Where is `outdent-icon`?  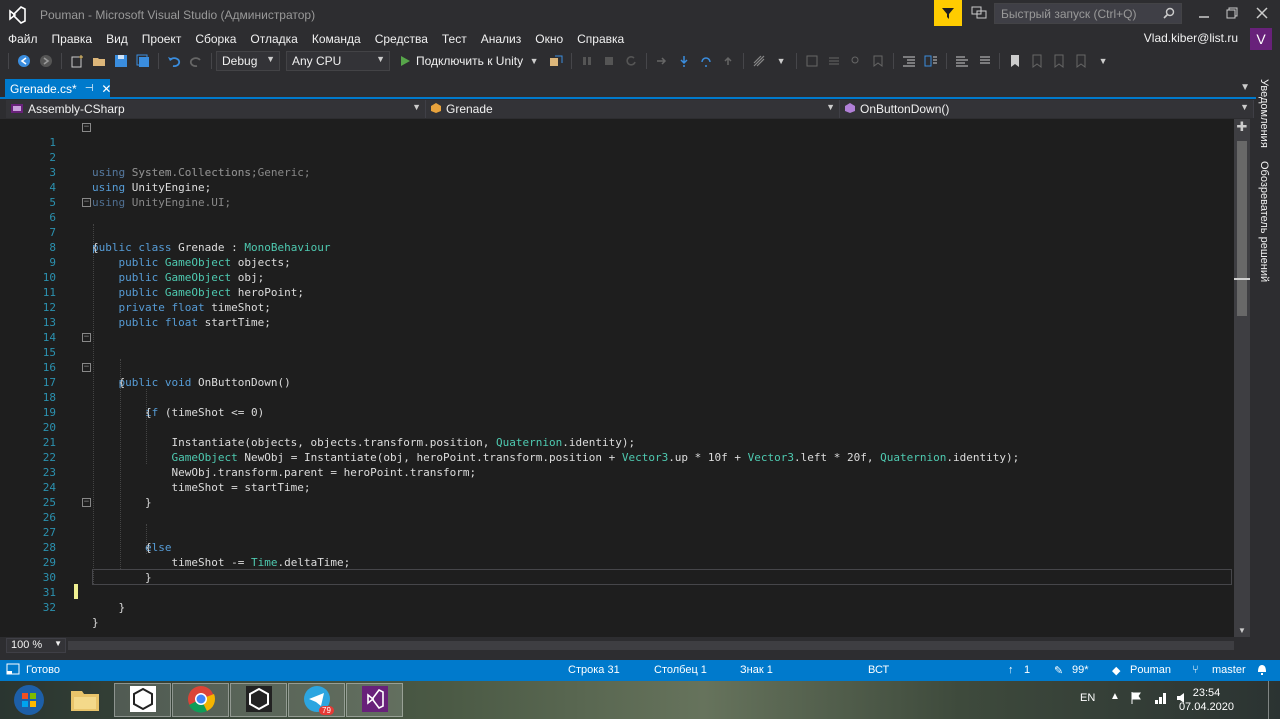
outdent-icon is located at coordinates (931, 61).